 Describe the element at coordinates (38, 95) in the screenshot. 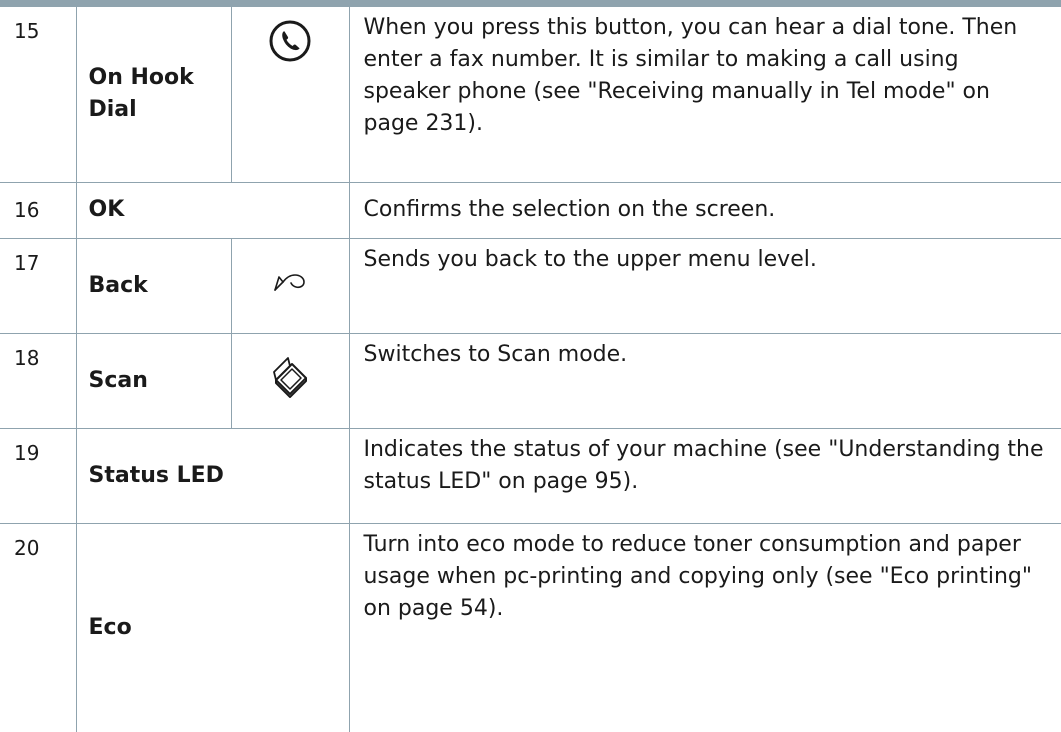

I see `row-number: 15` at that location.